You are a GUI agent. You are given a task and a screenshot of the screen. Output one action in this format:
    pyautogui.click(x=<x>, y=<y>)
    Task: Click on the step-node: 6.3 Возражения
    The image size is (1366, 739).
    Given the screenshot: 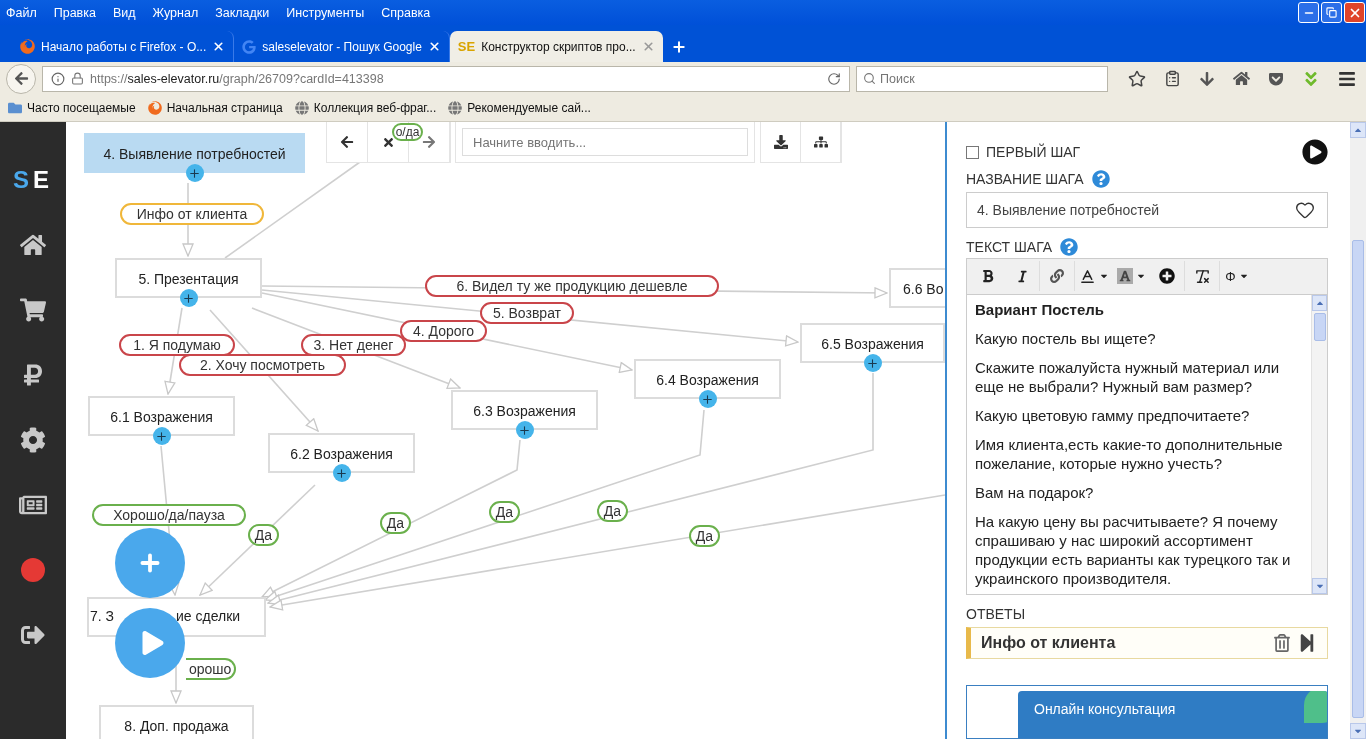 What is the action you would take?
    pyautogui.click(x=524, y=410)
    